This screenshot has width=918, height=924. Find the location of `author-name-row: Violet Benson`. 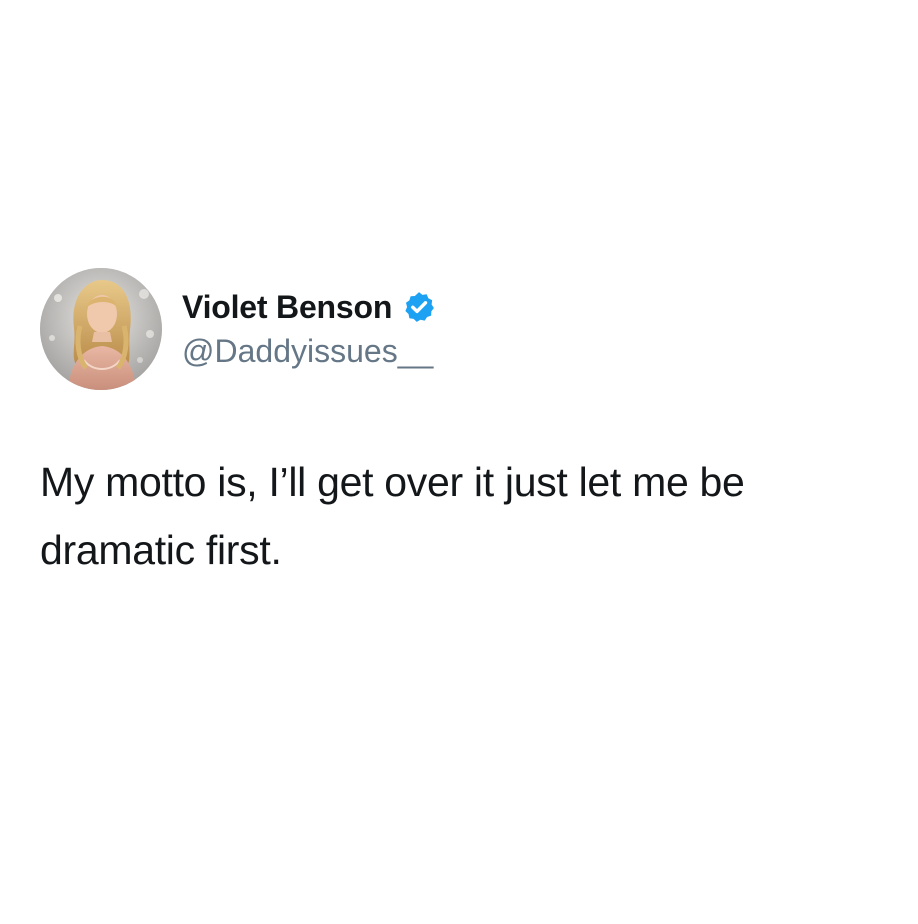

author-name-row: Violet Benson is located at coordinates (309, 307).